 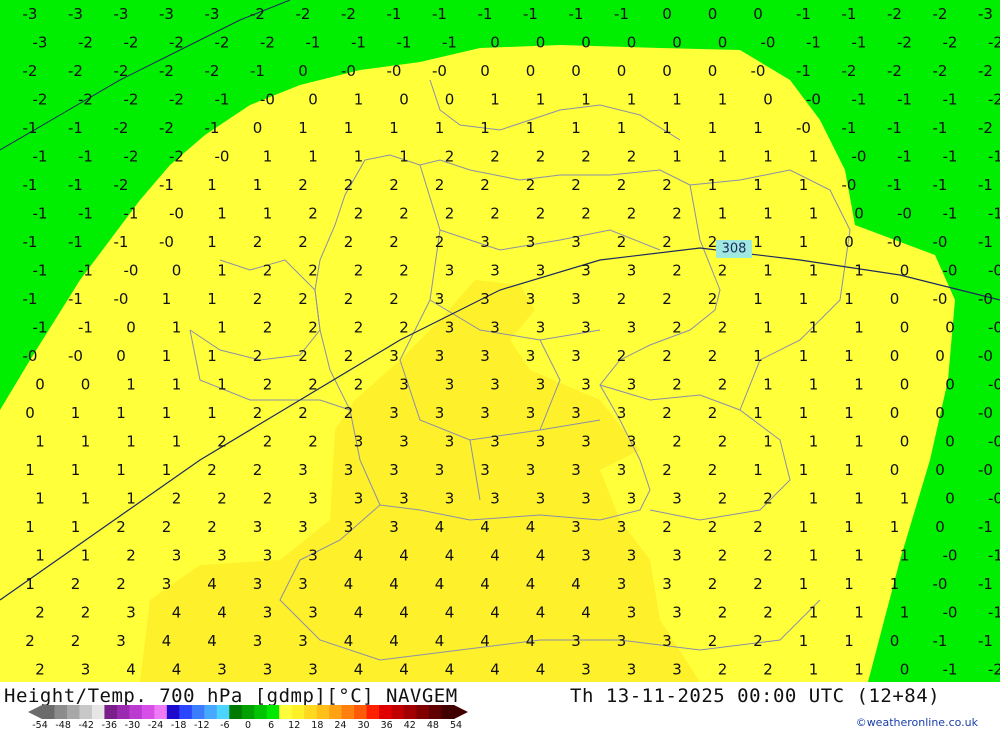 What do you see at coordinates (461, 712) in the screenshot?
I see `legend-high-arrow` at bounding box center [461, 712].